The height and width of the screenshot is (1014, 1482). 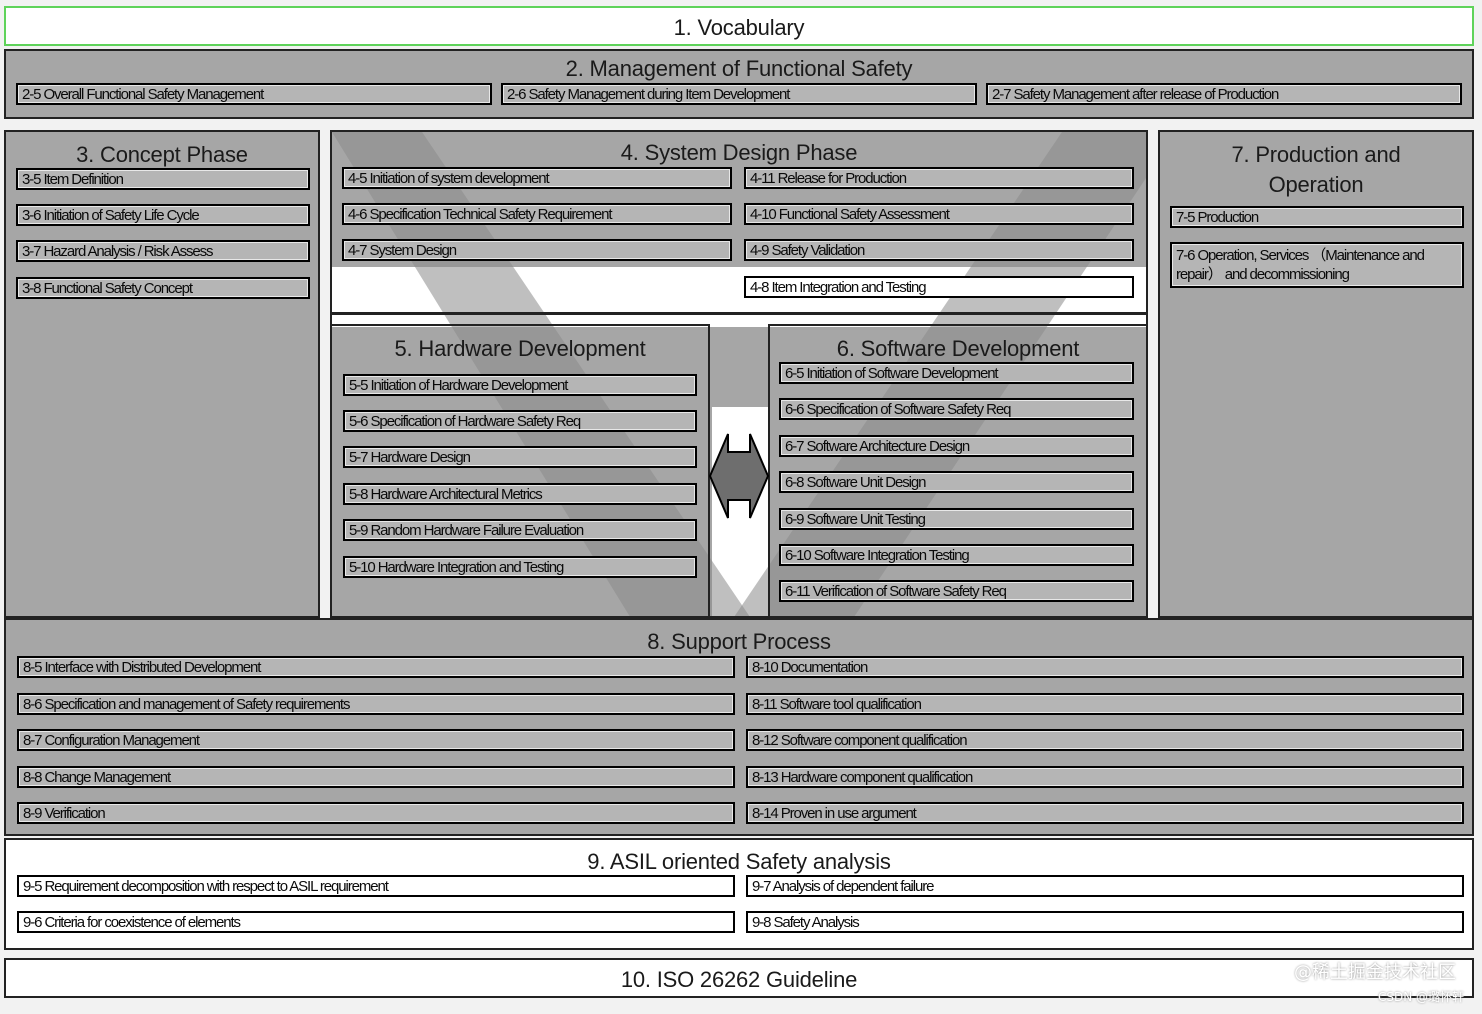 What do you see at coordinates (939, 178) in the screenshot?
I see `system-item-right: 4-11 Release for Production` at bounding box center [939, 178].